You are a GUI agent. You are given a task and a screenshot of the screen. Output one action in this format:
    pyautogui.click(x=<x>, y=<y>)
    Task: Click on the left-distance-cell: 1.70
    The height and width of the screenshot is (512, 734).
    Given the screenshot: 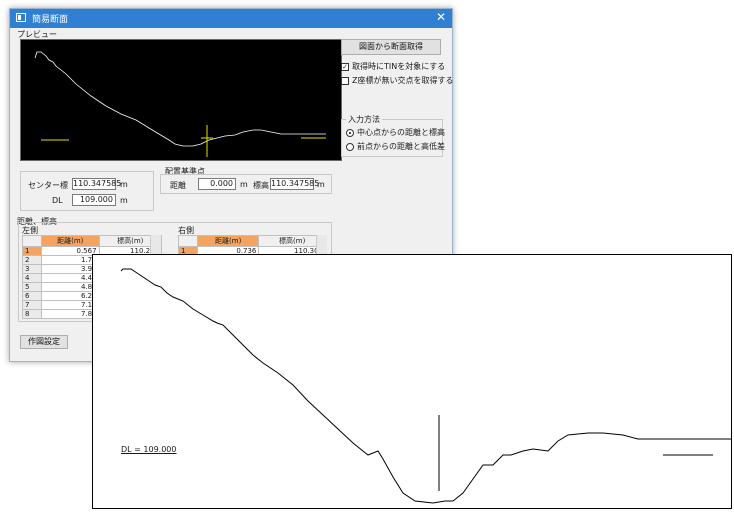 What is the action you would take?
    pyautogui.click(x=70, y=260)
    